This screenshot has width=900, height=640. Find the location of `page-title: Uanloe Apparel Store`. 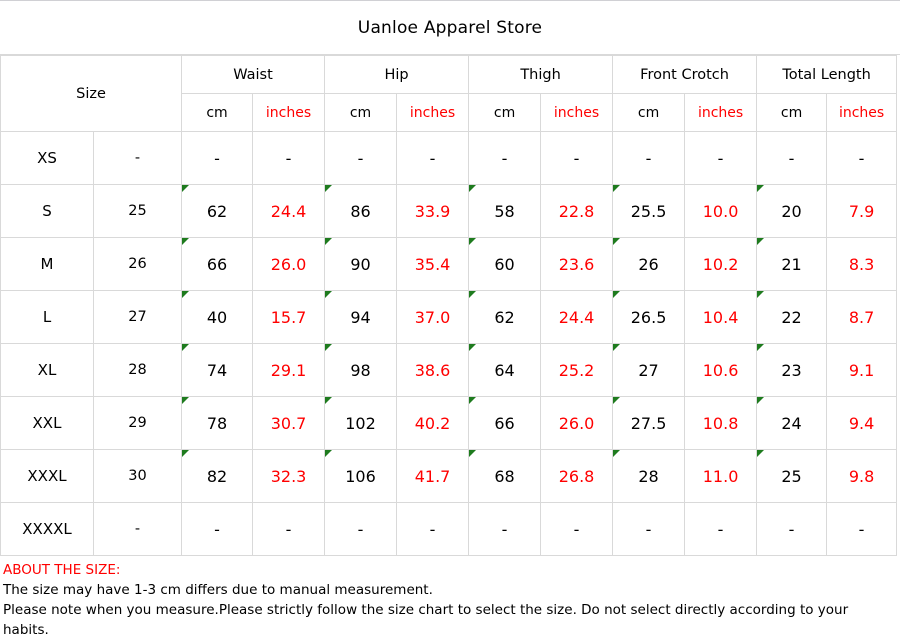

page-title: Uanloe Apparel Store is located at coordinates (450, 27).